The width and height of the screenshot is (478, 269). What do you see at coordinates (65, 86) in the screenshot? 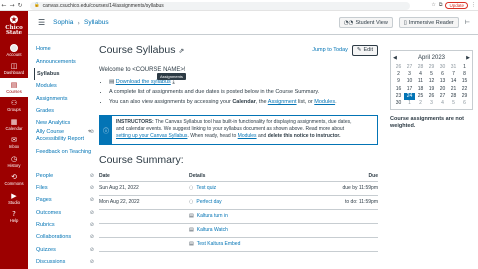
I see `course-nav-item: Modules` at bounding box center [65, 86].